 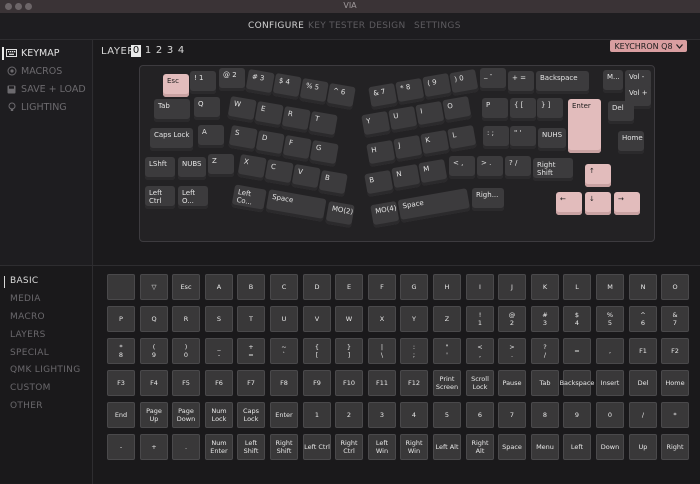 What do you see at coordinates (121, 319) in the screenshot?
I see `keycode-button: P` at bounding box center [121, 319].